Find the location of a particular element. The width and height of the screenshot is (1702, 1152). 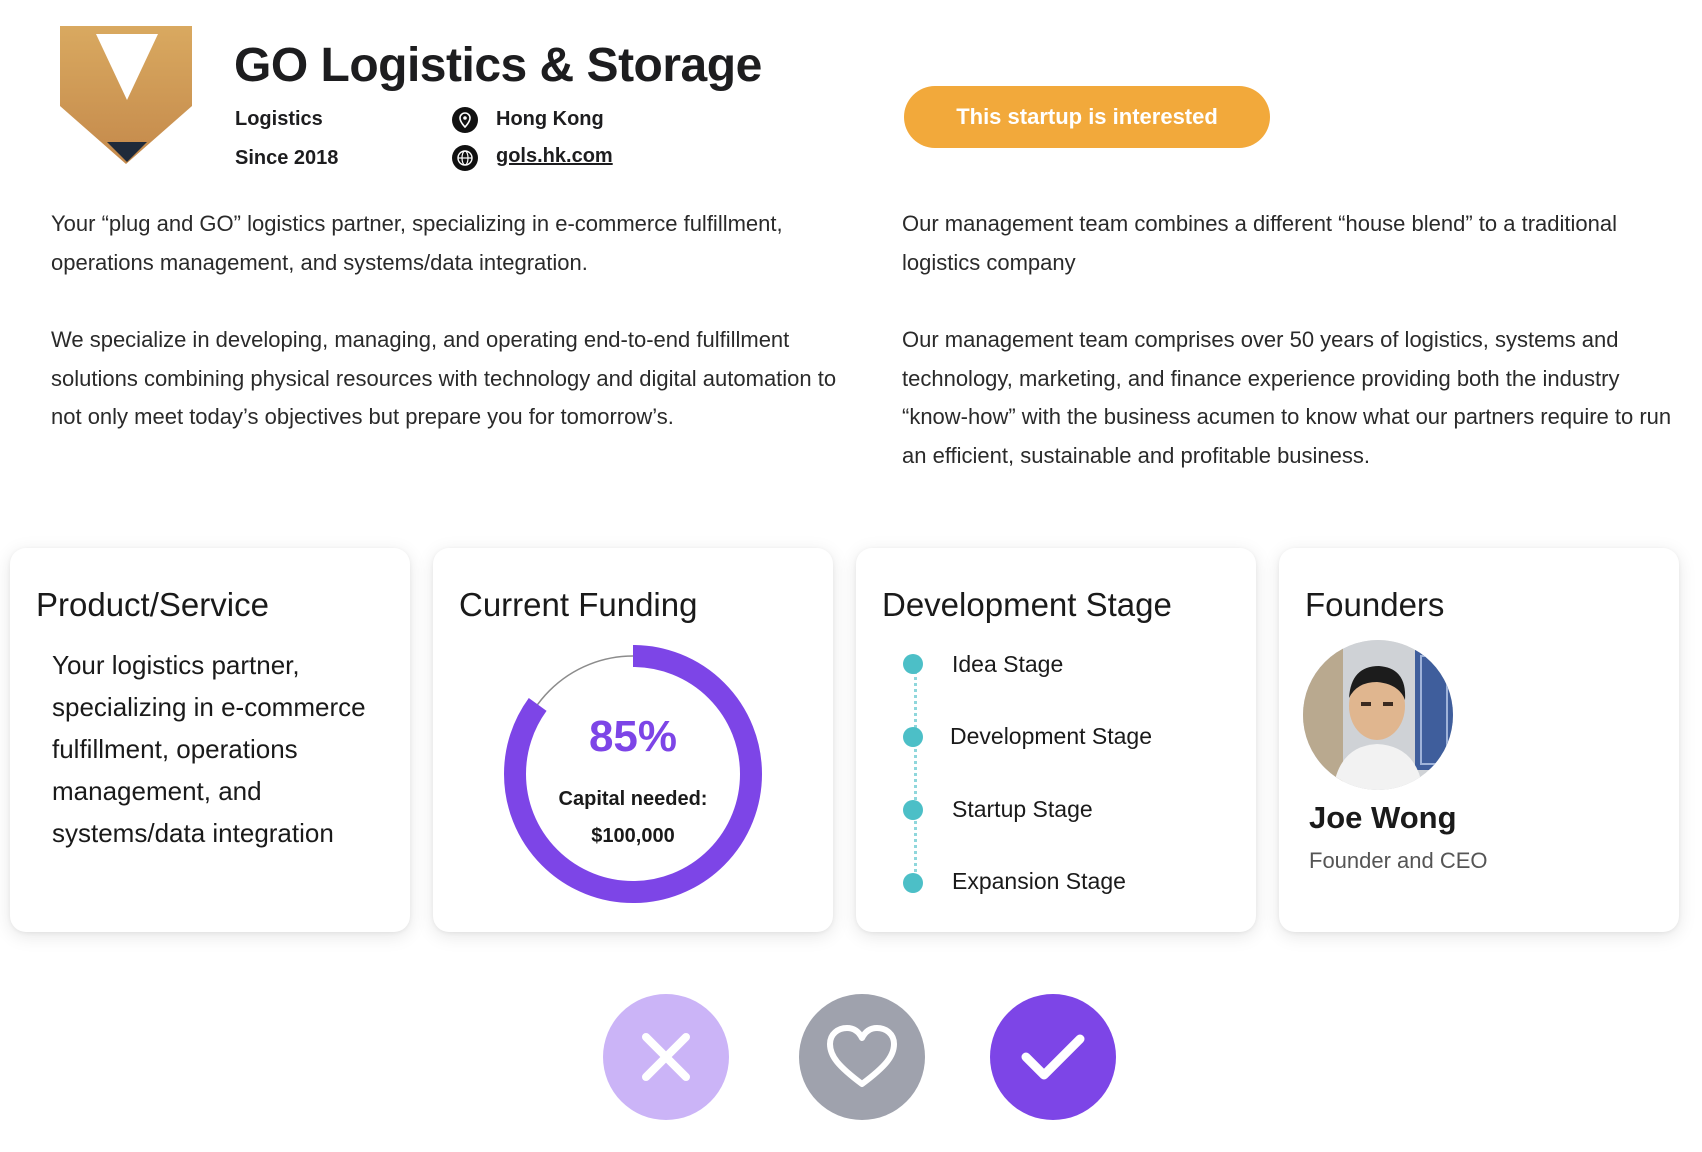

reject-button is located at coordinates (666, 1057).